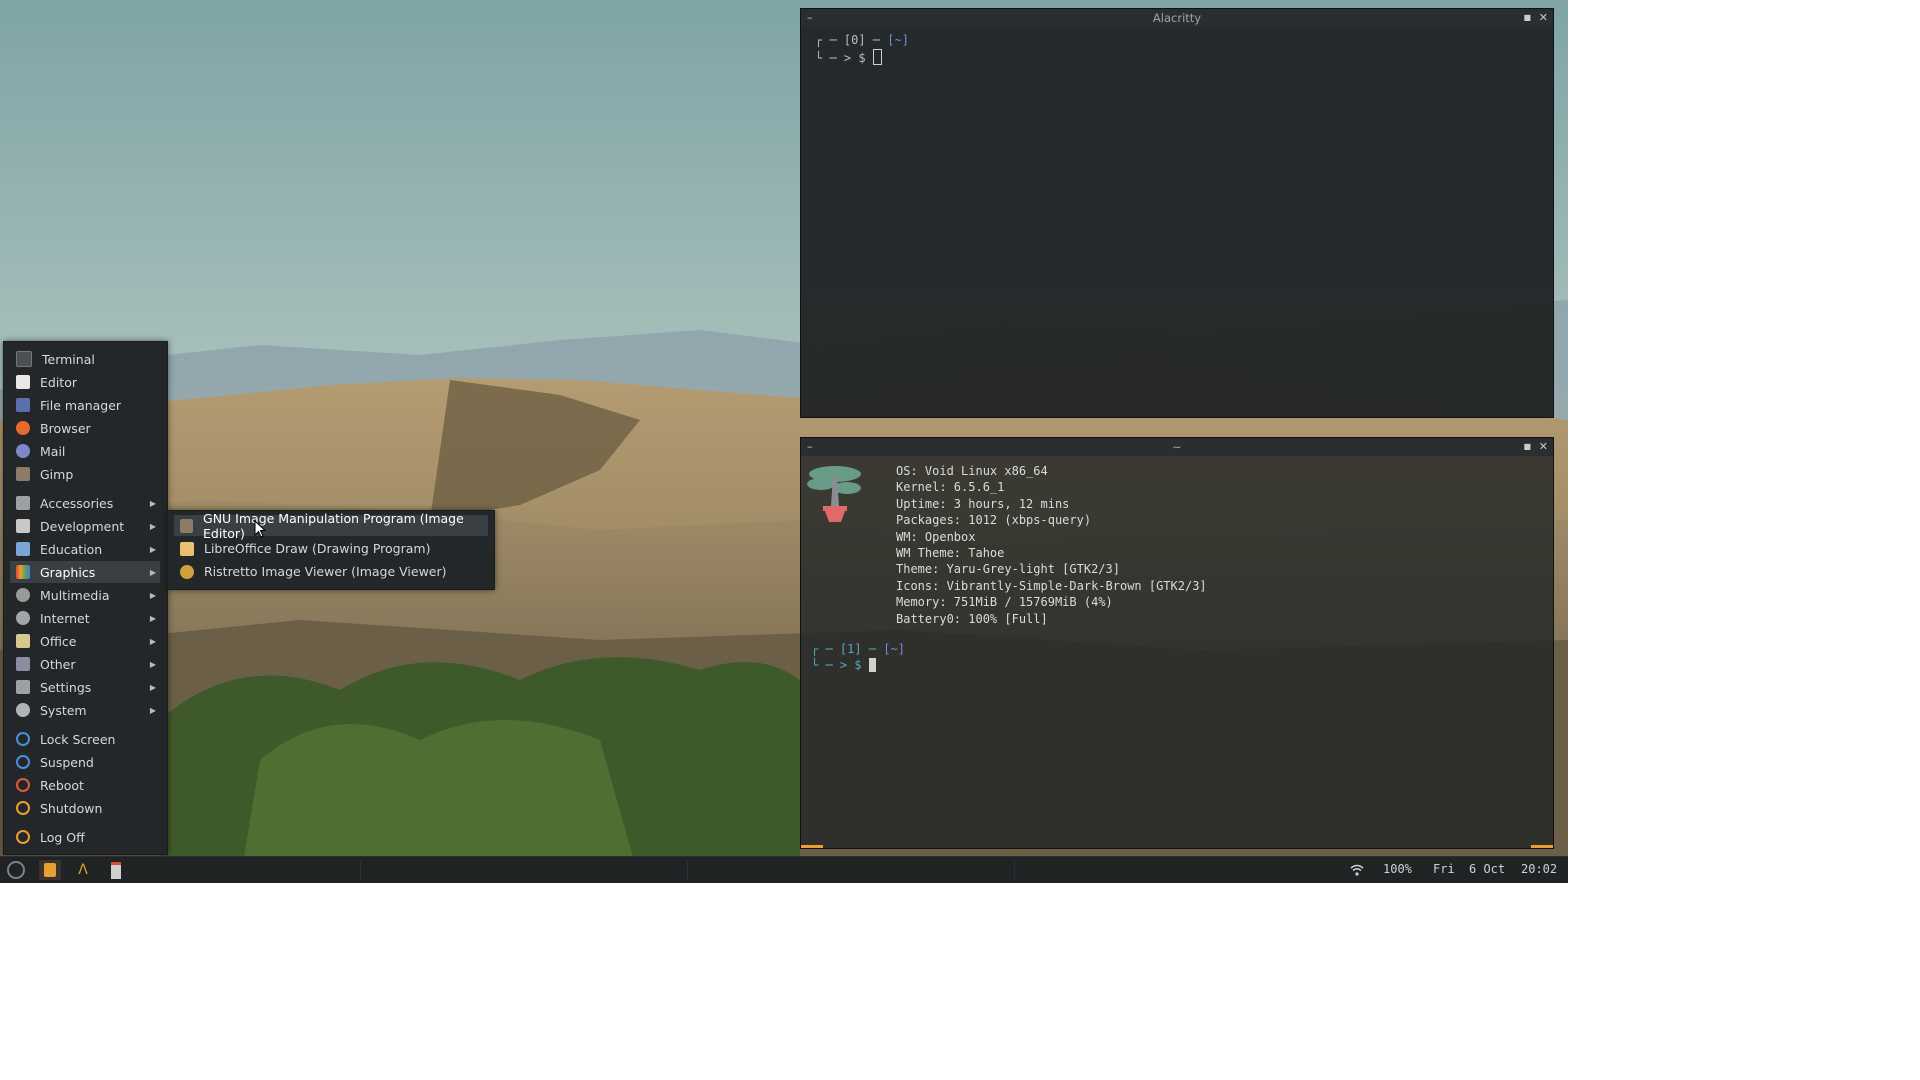 This screenshot has width=1920, height=1080. I want to click on shutdown-icon, so click(23, 808).